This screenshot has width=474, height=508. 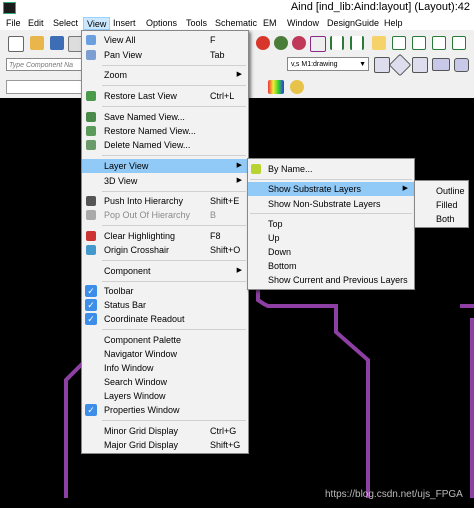 I want to click on menu-window: Window, so click(x=303, y=23).